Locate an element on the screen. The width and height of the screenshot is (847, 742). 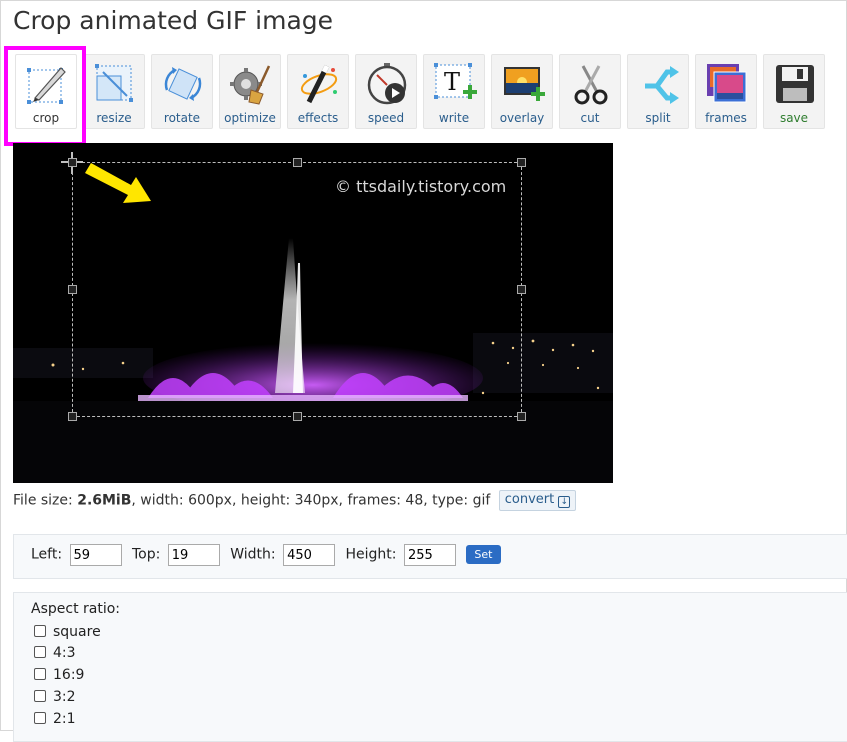
height-label: Height: is located at coordinates (371, 554).